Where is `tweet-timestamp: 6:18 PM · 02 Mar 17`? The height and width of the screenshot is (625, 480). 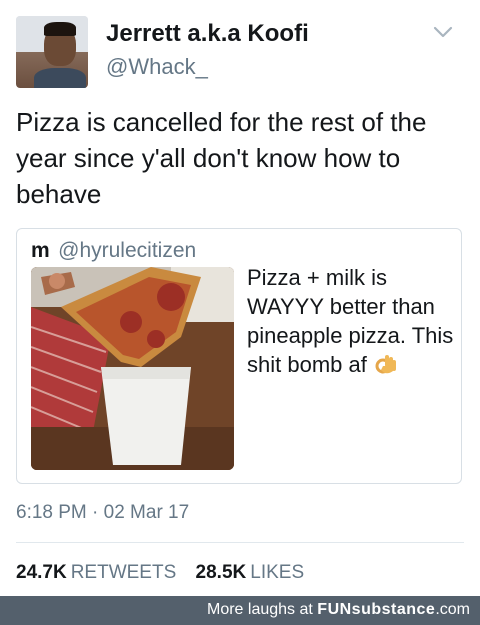 tweet-timestamp: 6:18 PM · 02 Mar 17 is located at coordinates (102, 513).